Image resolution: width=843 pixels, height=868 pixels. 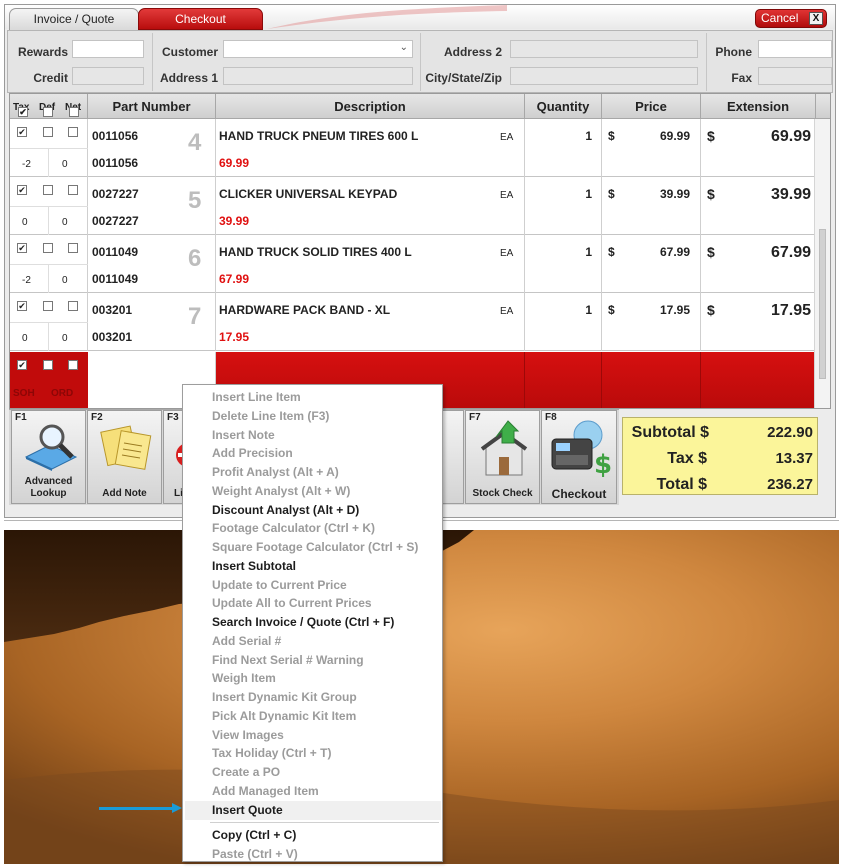 I want to click on checkout-button: F8 $ Checkout, so click(x=579, y=457).